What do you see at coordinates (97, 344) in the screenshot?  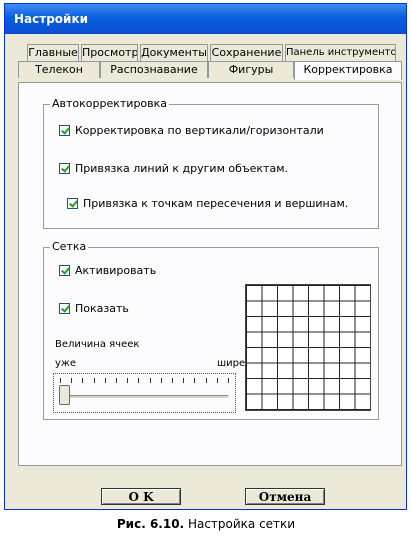 I see `cell-size-label: Величина ячеек` at bounding box center [97, 344].